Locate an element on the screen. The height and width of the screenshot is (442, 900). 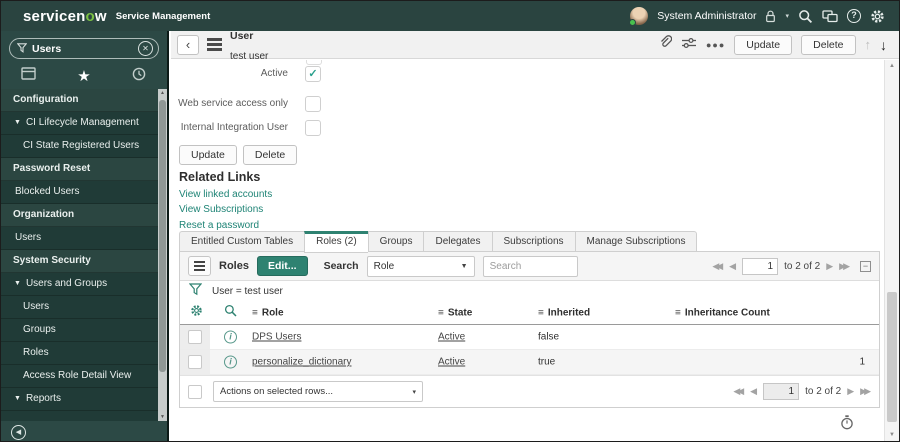
main-scrollbar: ▲ ▼ is located at coordinates (891, 250).